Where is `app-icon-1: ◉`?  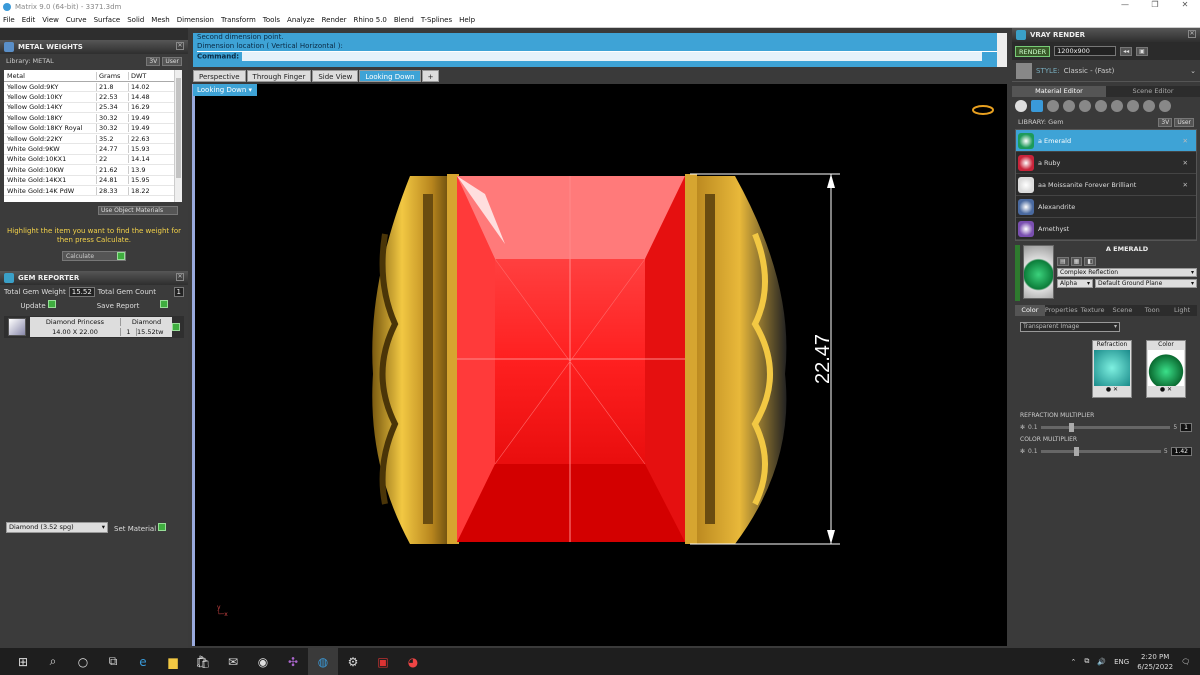 app-icon-1: ◉ is located at coordinates (263, 661).